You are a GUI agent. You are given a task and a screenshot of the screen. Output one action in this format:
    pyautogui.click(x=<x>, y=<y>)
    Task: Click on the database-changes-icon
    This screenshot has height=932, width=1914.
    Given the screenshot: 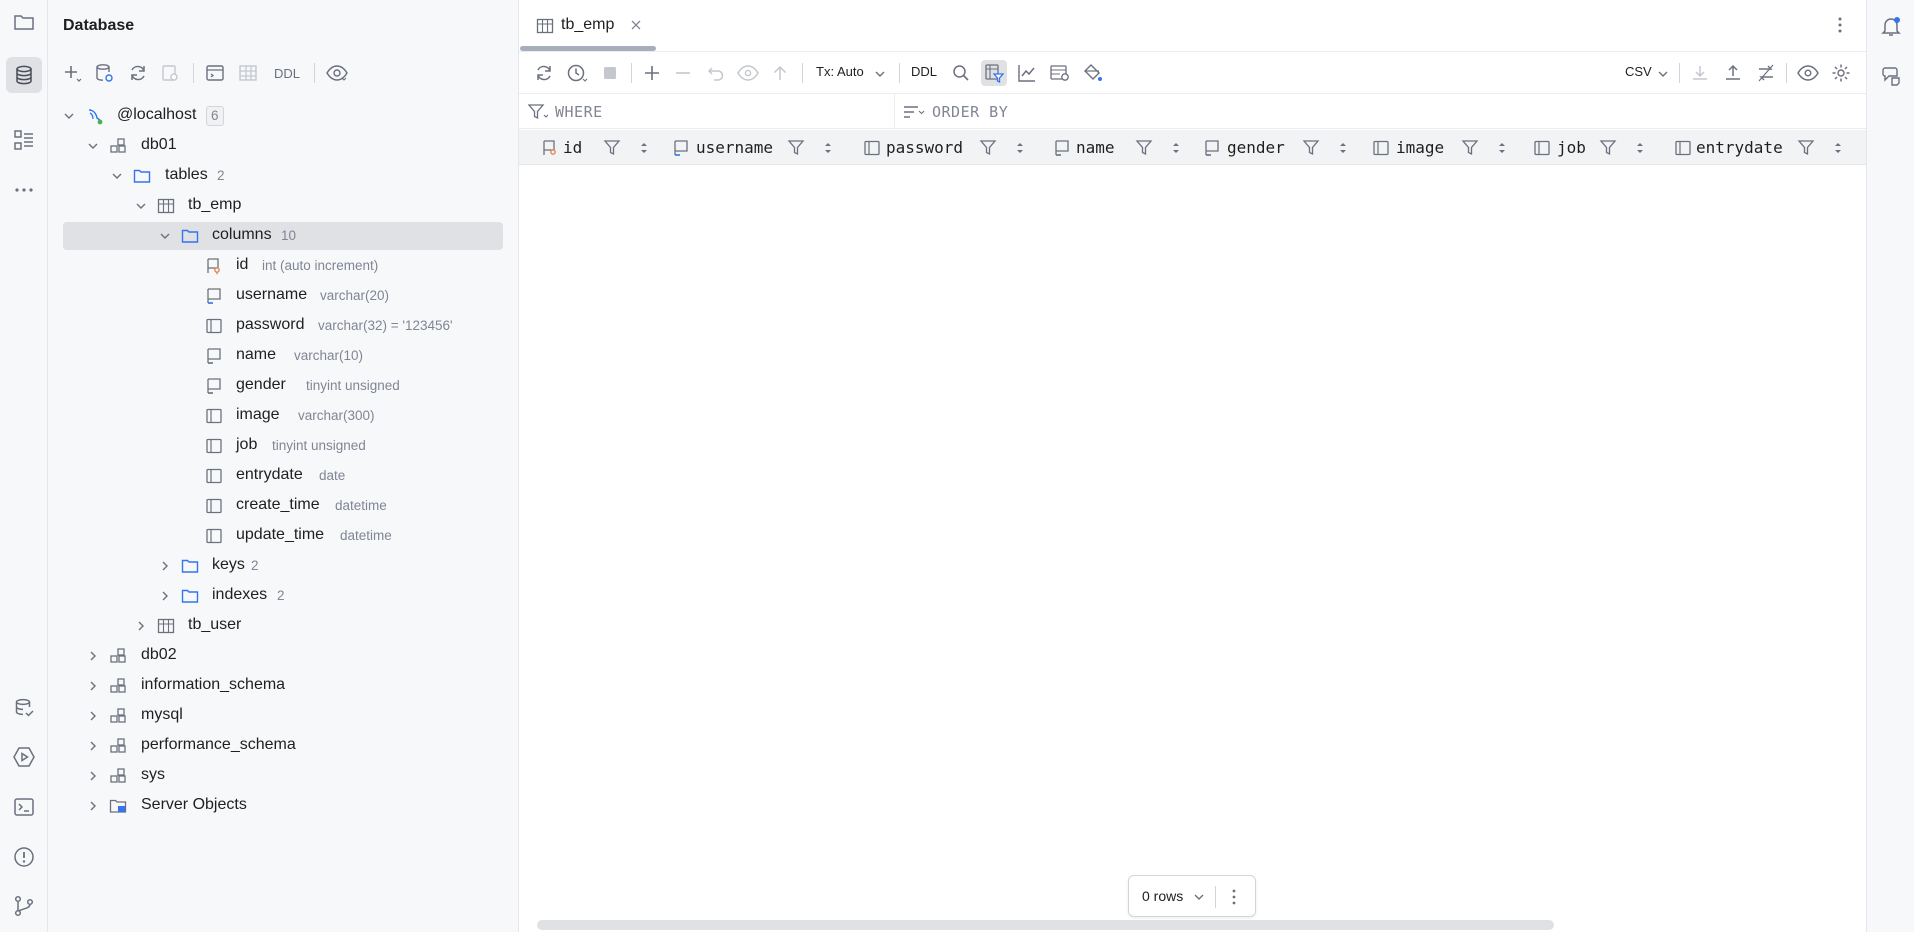 What is the action you would take?
    pyautogui.click(x=24, y=708)
    